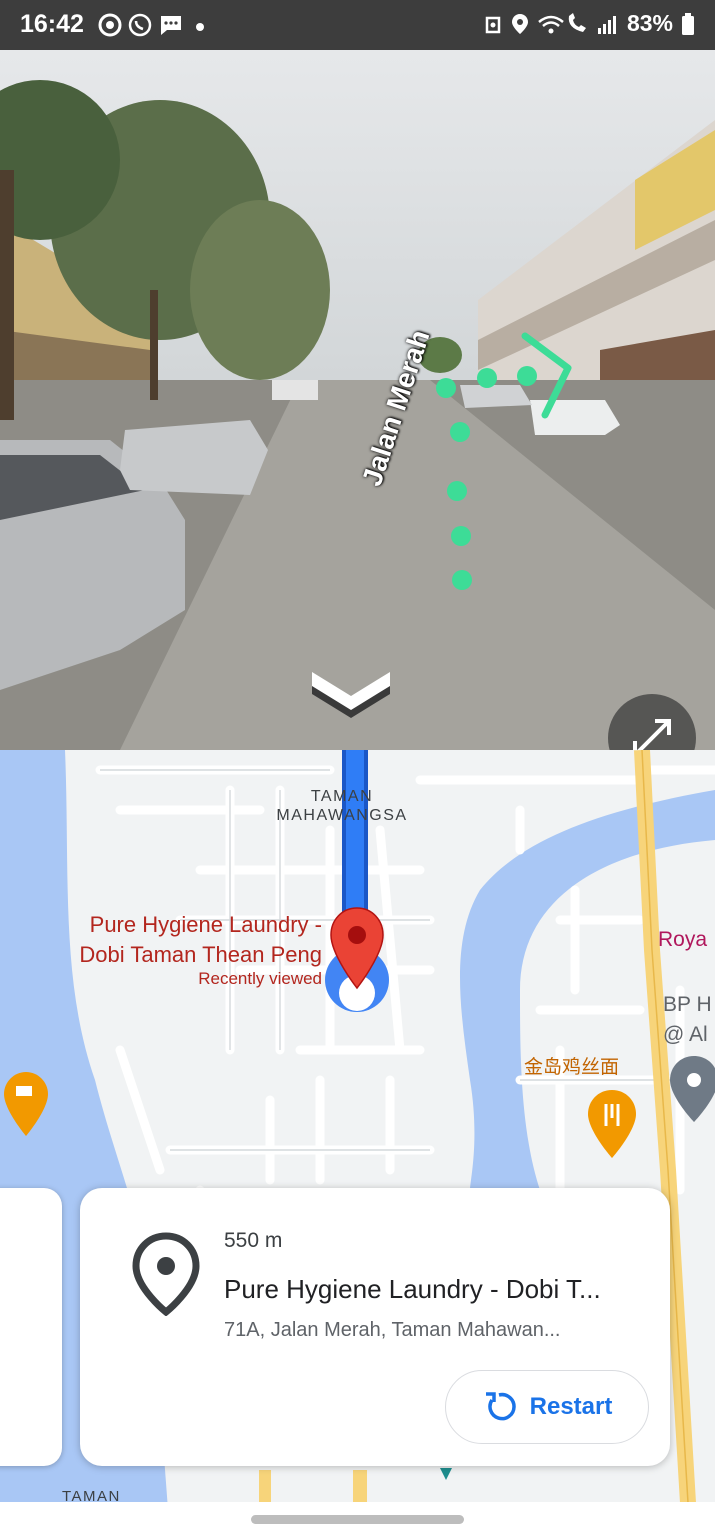 Image resolution: width=715 pixels, height=1536 pixels. What do you see at coordinates (110, 25) in the screenshot?
I see `chrome-icon` at bounding box center [110, 25].